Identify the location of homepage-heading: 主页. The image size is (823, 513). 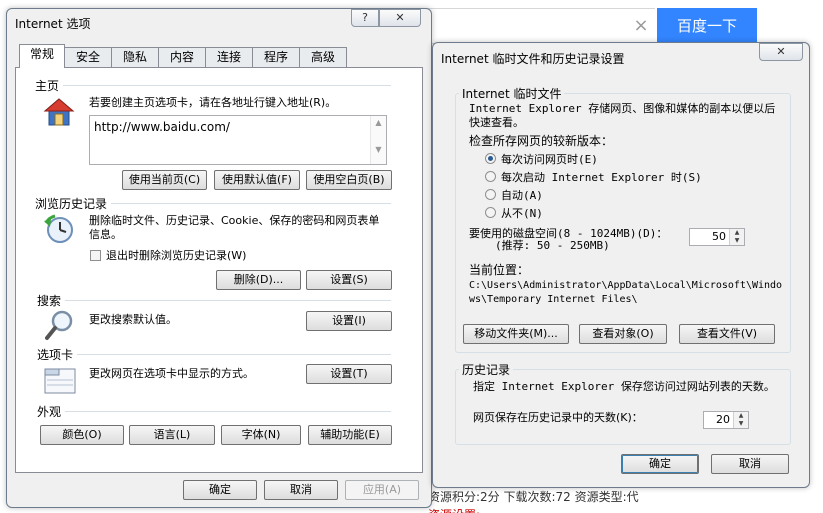
(47, 86).